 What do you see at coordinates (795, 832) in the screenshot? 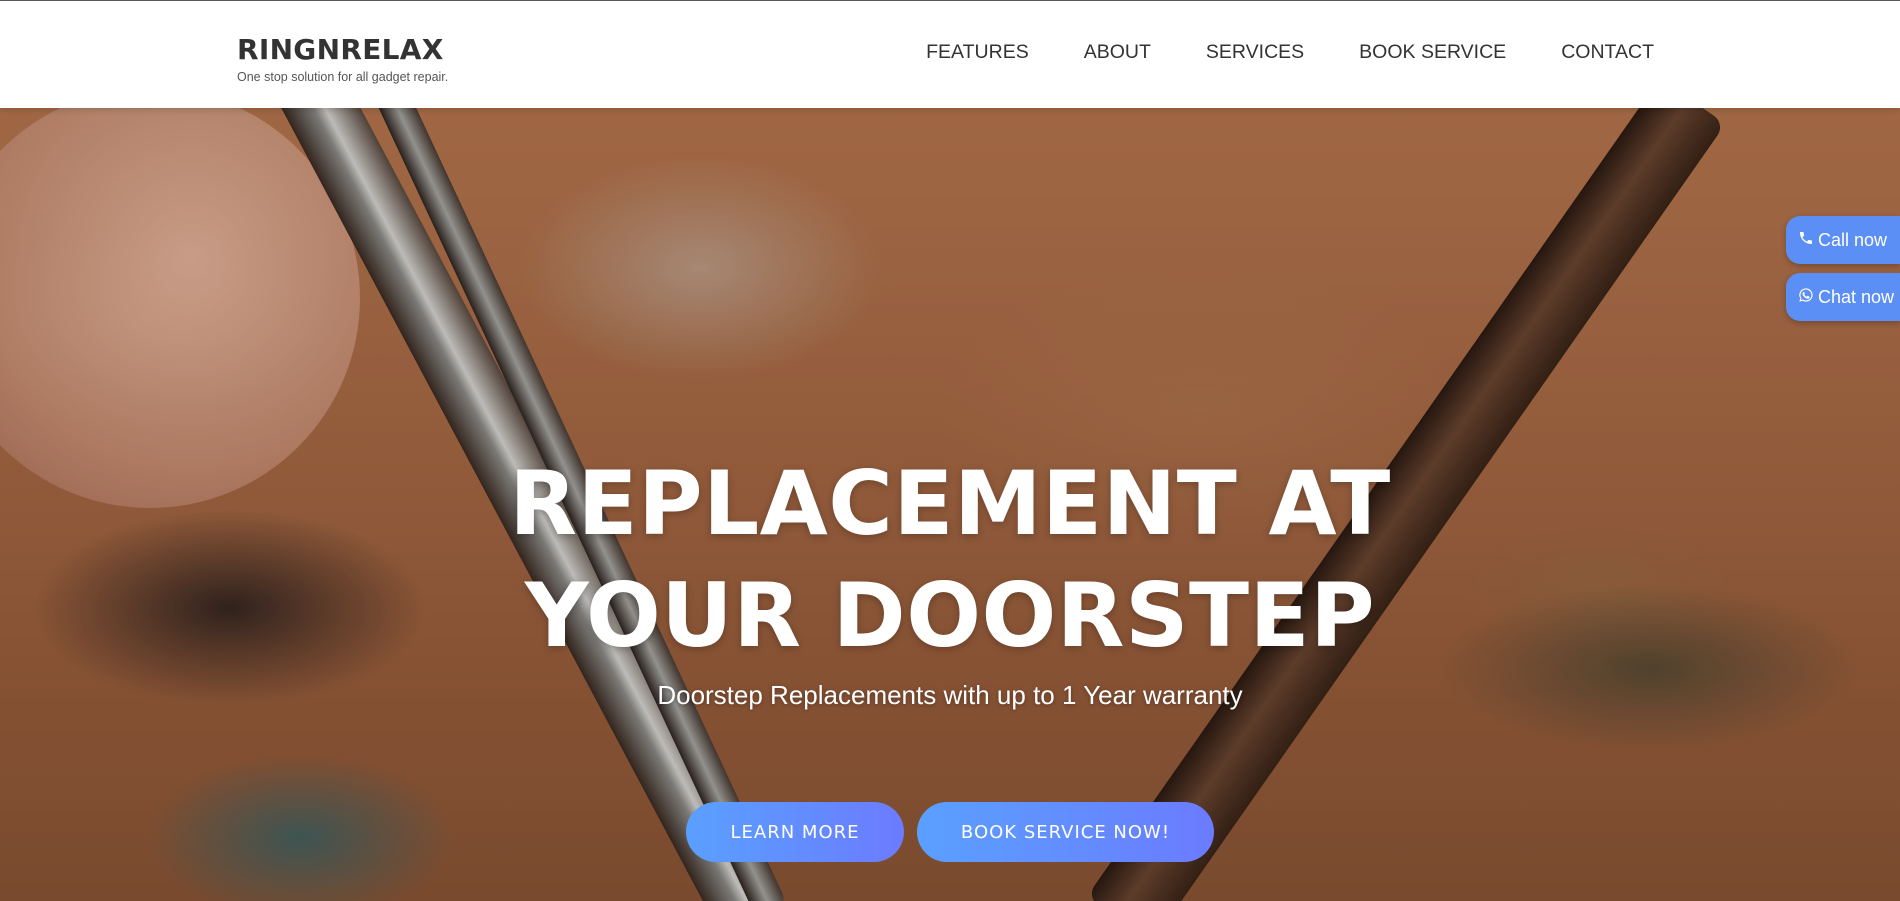
I see `learn-more-button: LEARN MORE` at bounding box center [795, 832].